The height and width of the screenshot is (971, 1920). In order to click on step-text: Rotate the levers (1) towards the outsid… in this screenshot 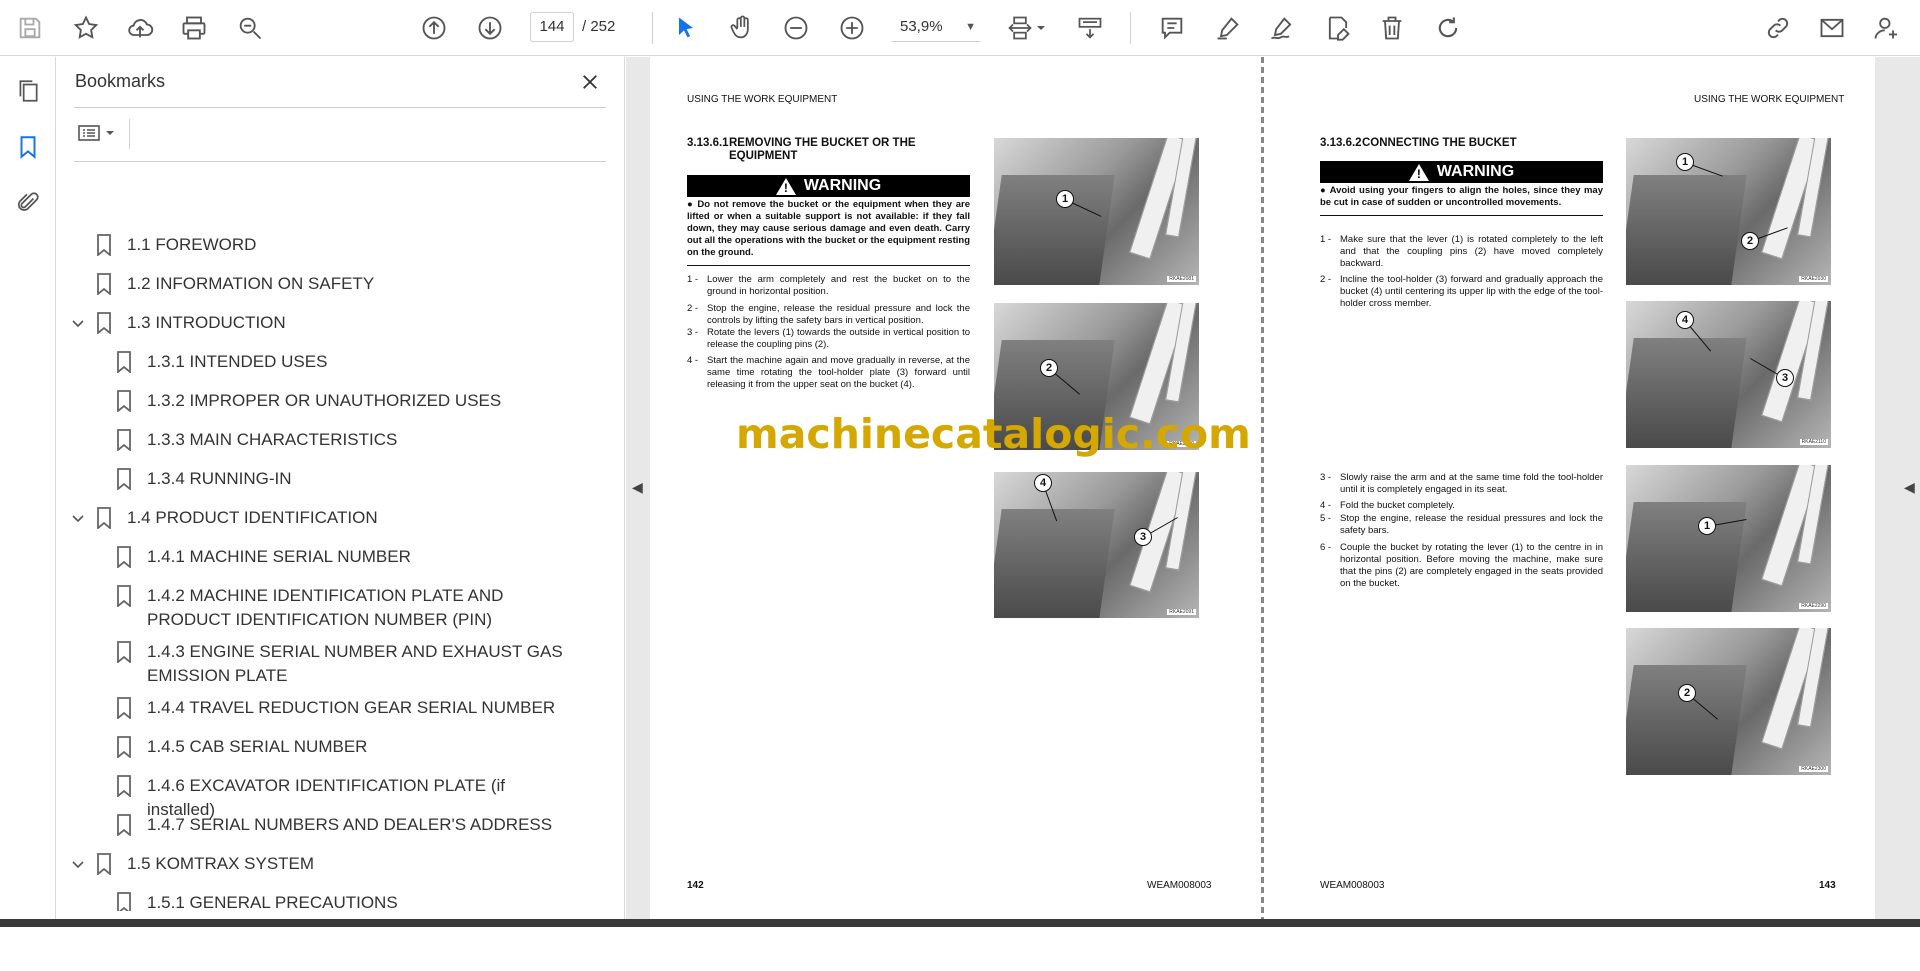, I will do `click(838, 338)`.